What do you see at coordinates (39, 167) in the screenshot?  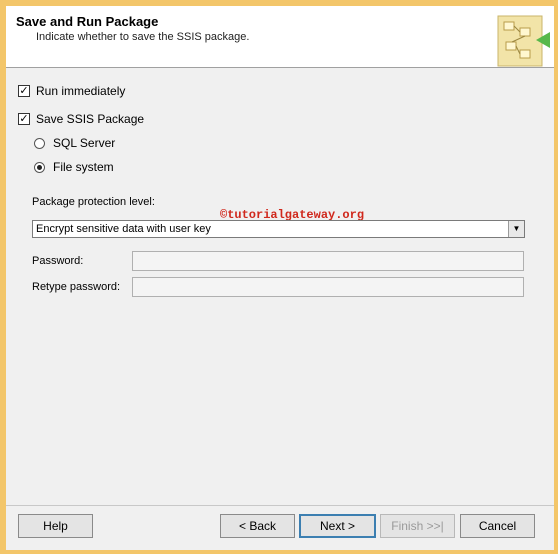 I see `file-system-radio` at bounding box center [39, 167].